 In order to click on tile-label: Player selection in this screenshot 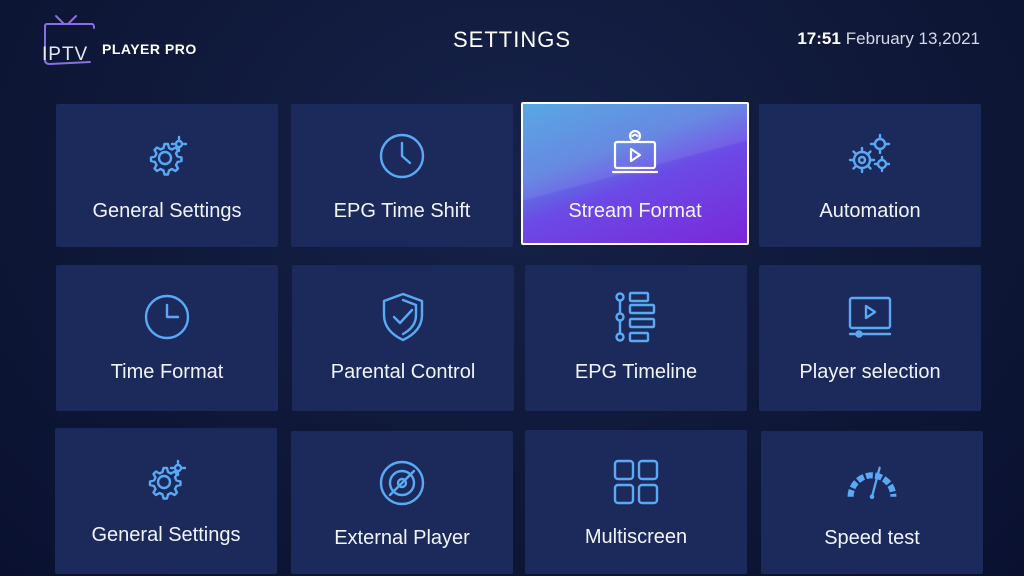, I will do `click(870, 372)`.